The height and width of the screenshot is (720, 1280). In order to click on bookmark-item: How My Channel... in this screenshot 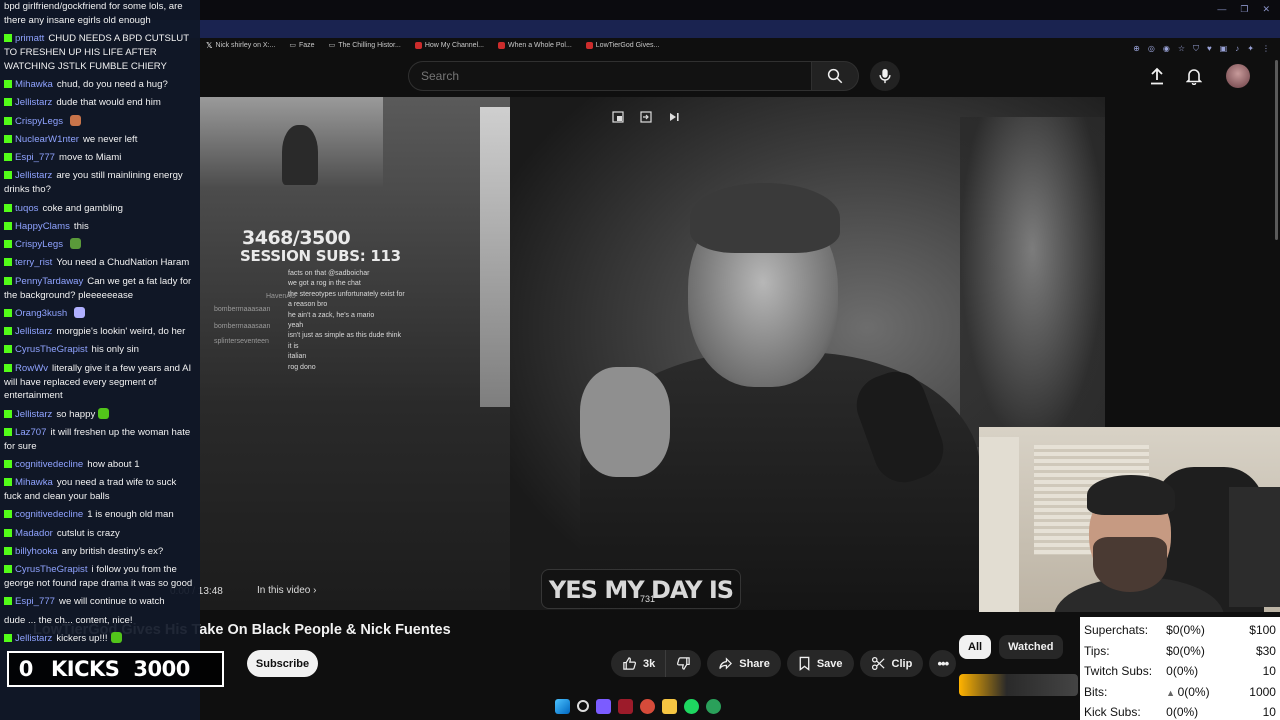, I will do `click(449, 45)`.